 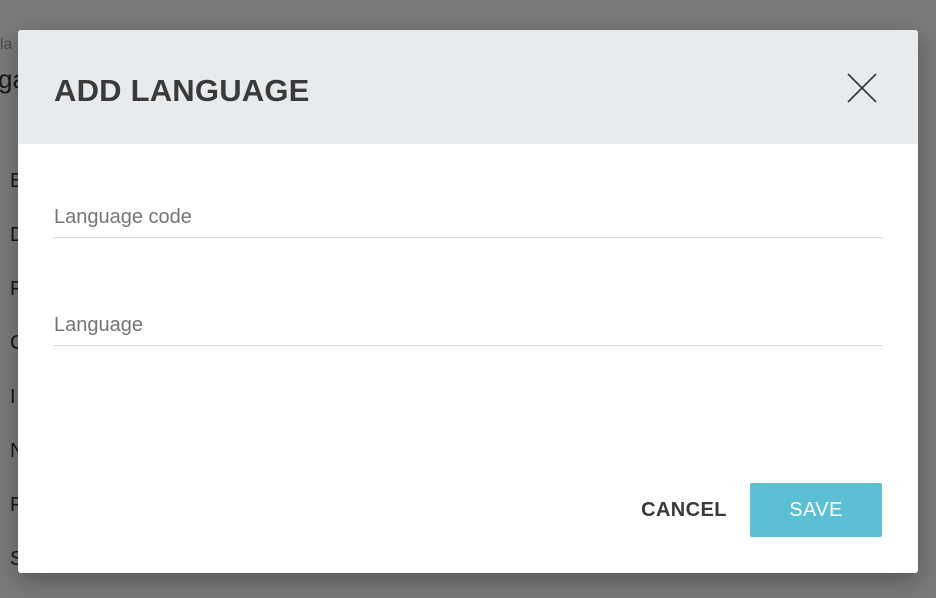 I want to click on language-code-input, so click(x=468, y=217).